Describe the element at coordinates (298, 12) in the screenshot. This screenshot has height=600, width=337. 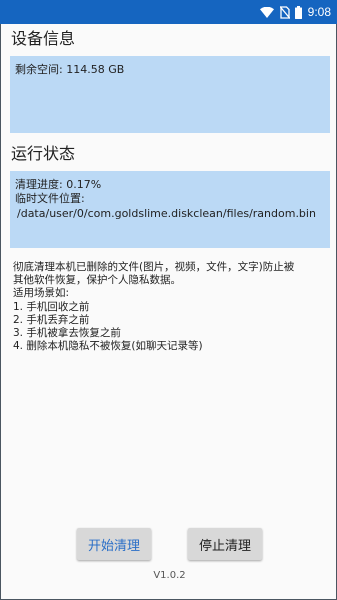
I see `battery-icon` at that location.